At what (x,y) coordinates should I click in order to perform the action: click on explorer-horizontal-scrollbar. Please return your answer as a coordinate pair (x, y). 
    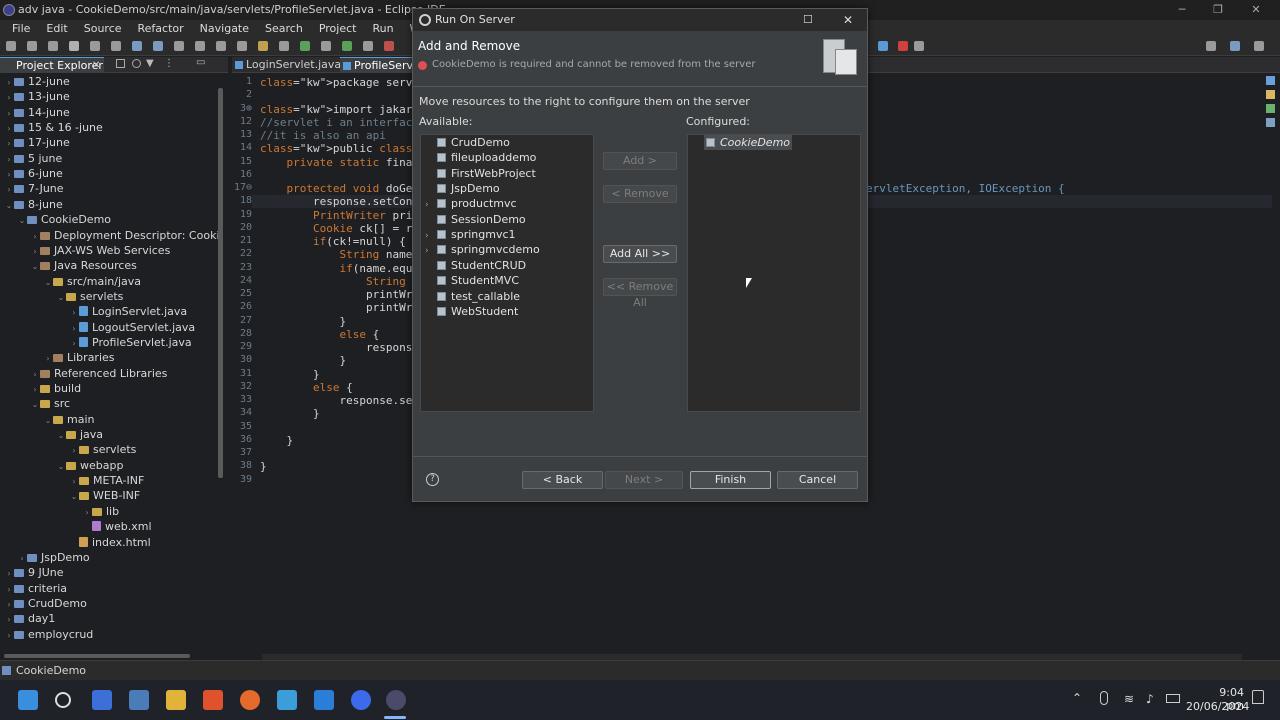
    Looking at the image, I should click on (97, 656).